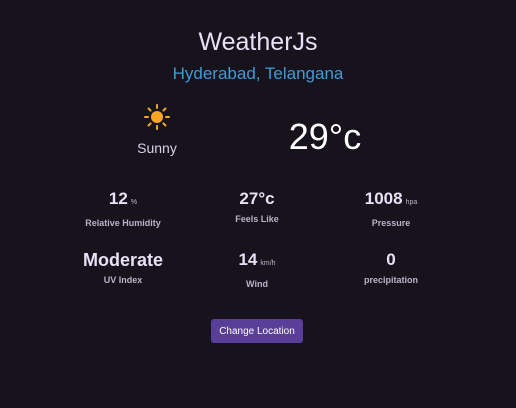  What do you see at coordinates (391, 259) in the screenshot?
I see `precipitation-value: 0` at bounding box center [391, 259].